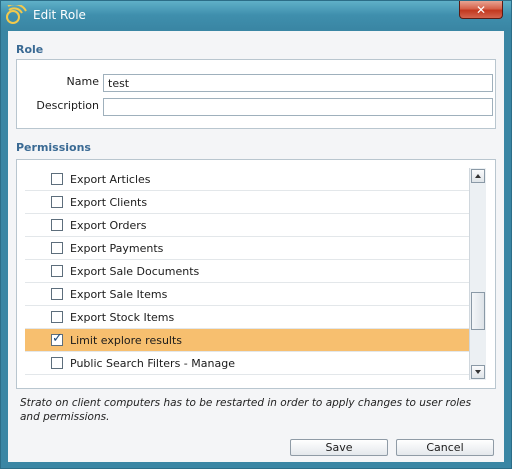 The height and width of the screenshot is (469, 512). Describe the element at coordinates (247, 248) in the screenshot. I see `permission-row: Export Payments` at that location.